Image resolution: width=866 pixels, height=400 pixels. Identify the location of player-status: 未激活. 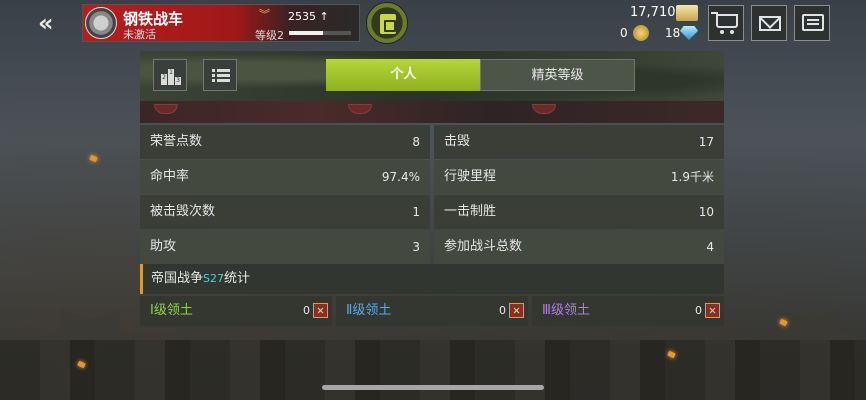
(139, 34).